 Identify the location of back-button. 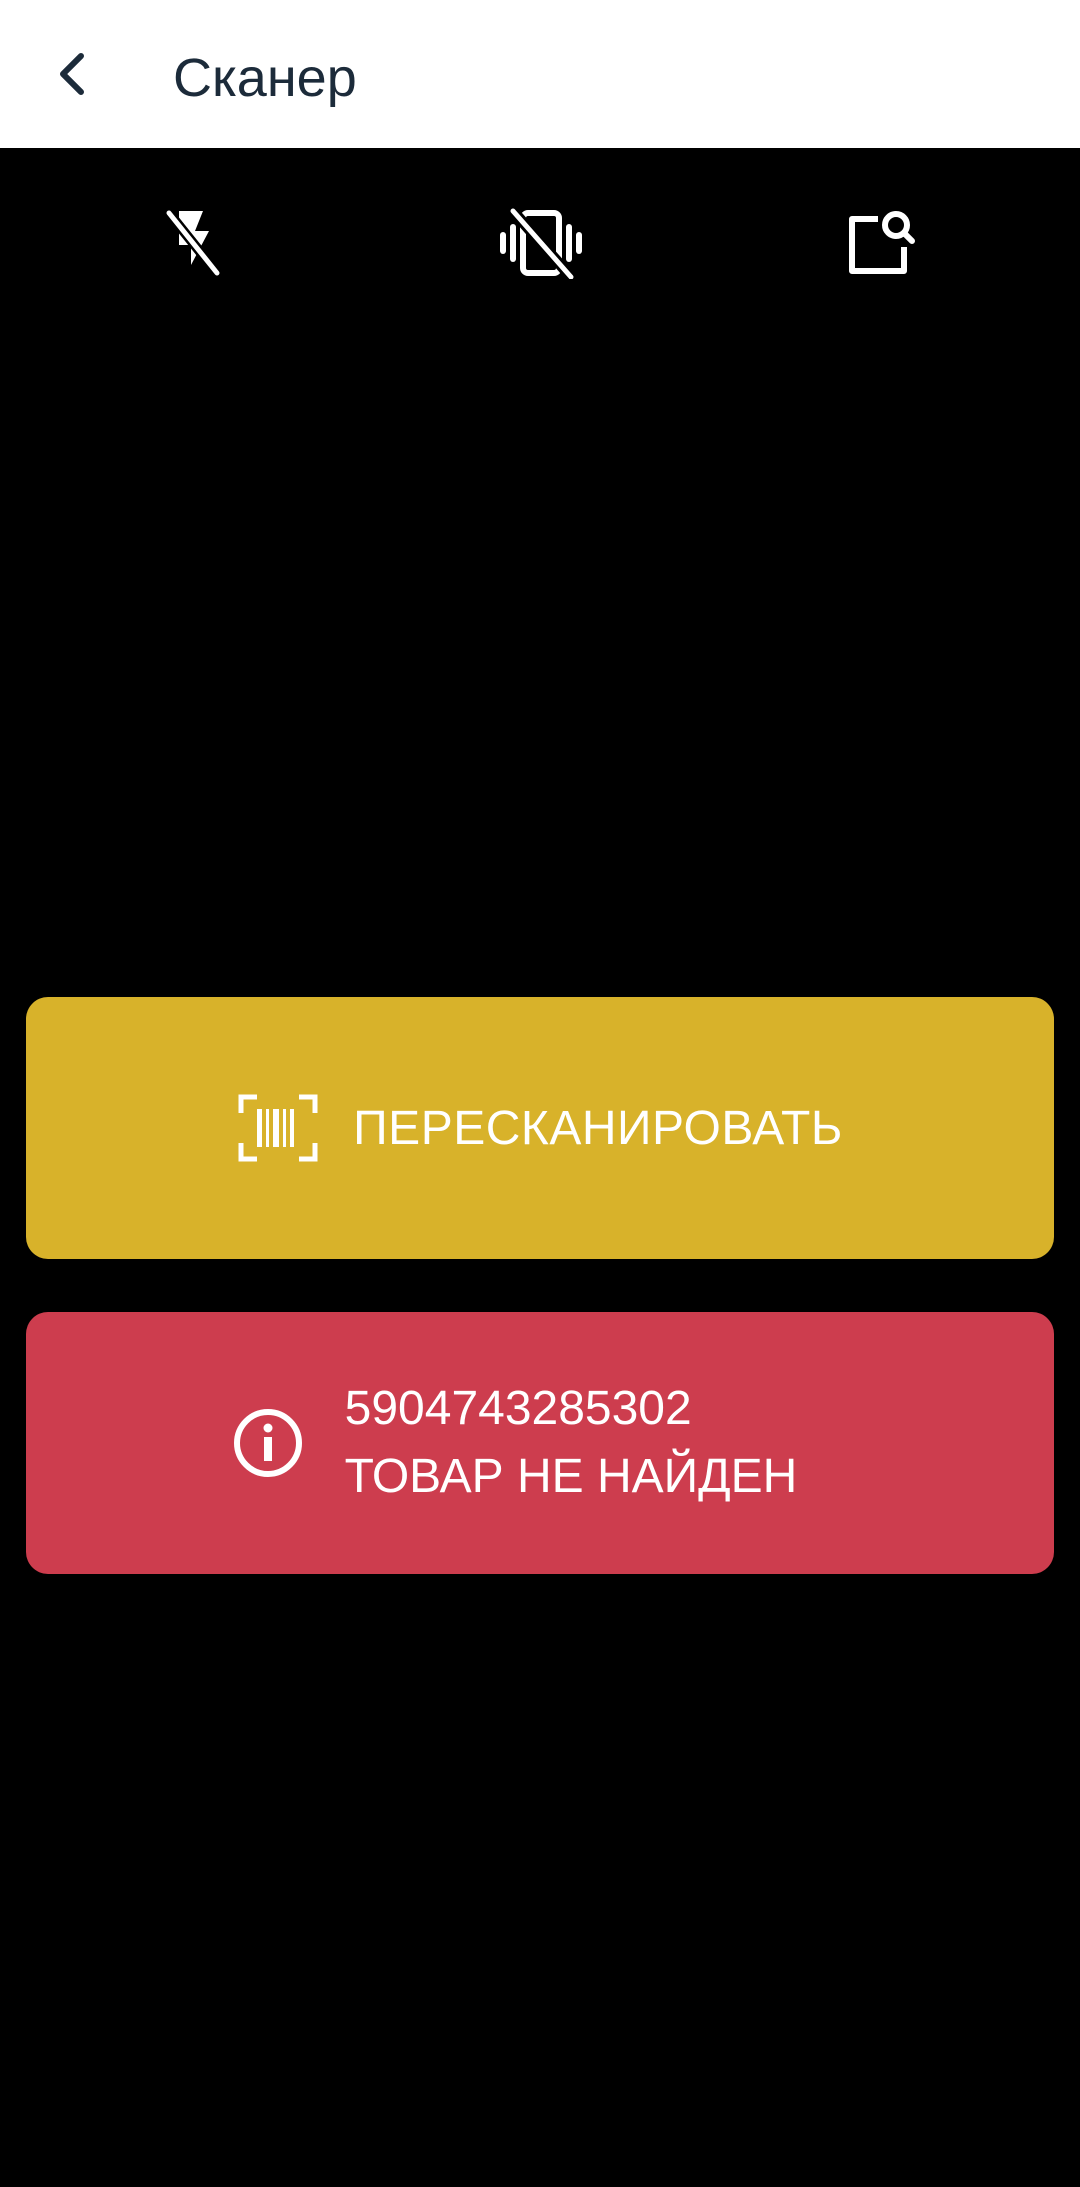
(73, 74).